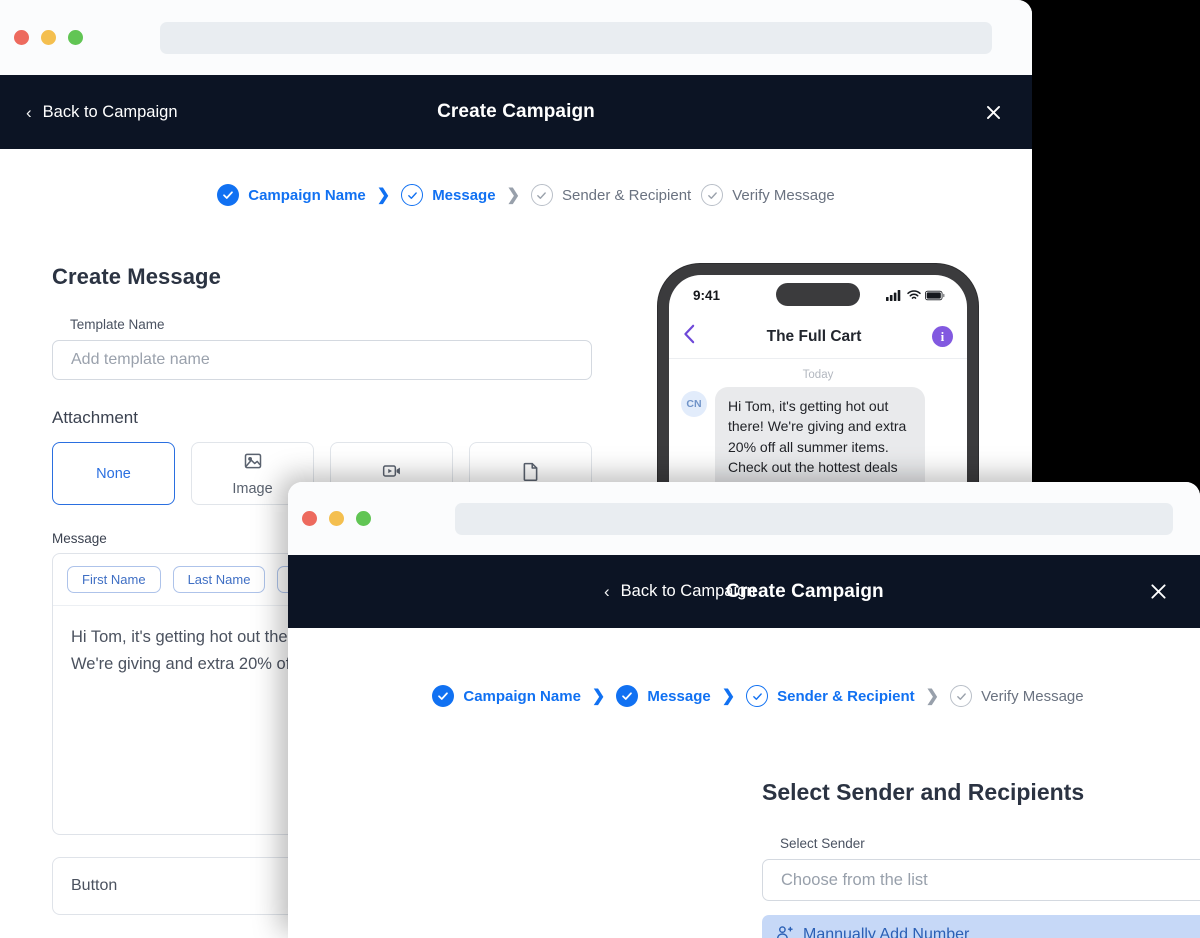  I want to click on phone-day-divider: Today, so click(818, 375).